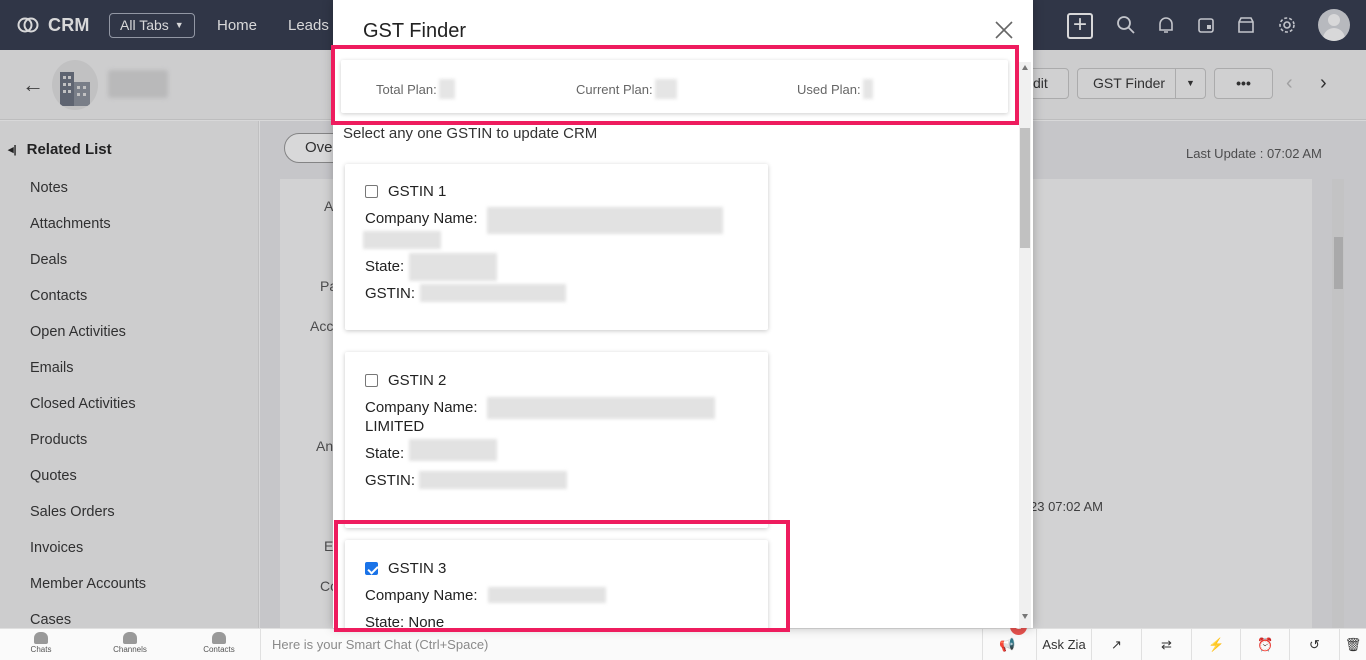  I want to click on gstin-2-number: GSTIN:, so click(390, 480).